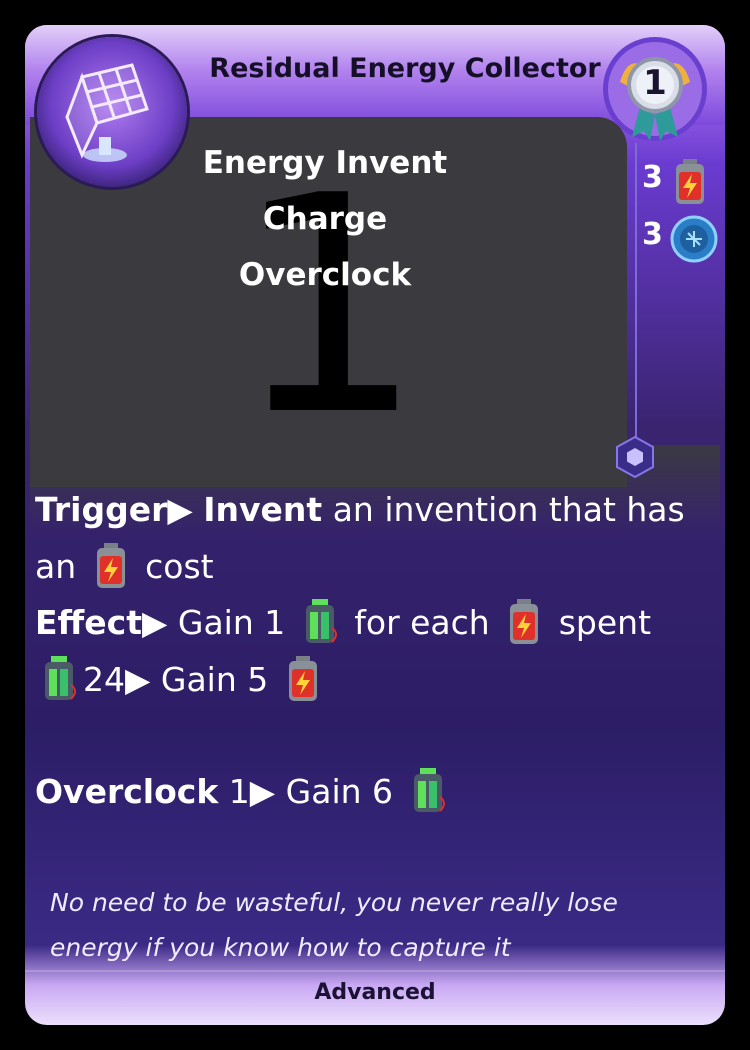 This screenshot has width=750, height=1050. Describe the element at coordinates (239, 791) in the screenshot. I see `overclock-value: 1` at that location.